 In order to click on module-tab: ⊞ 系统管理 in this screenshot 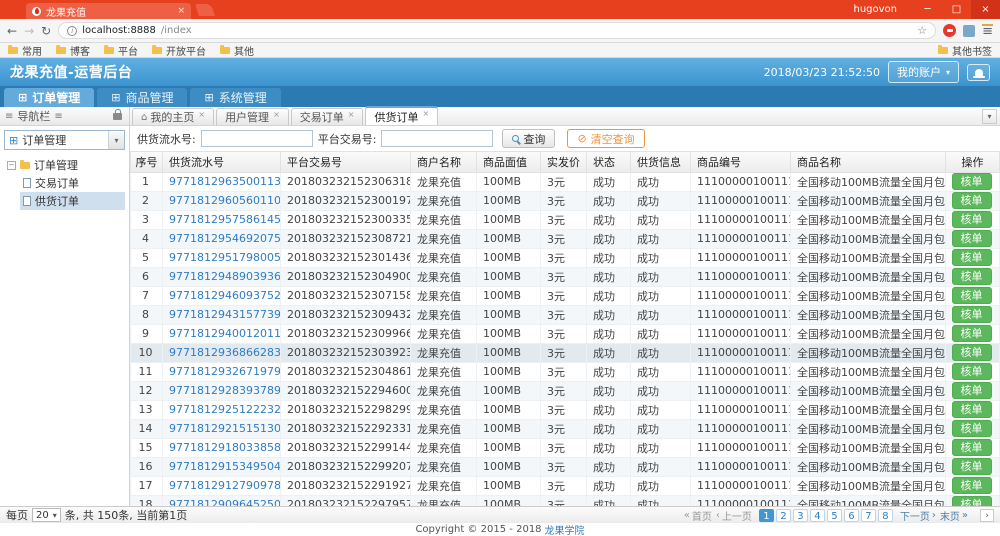, I will do `click(235, 97)`.